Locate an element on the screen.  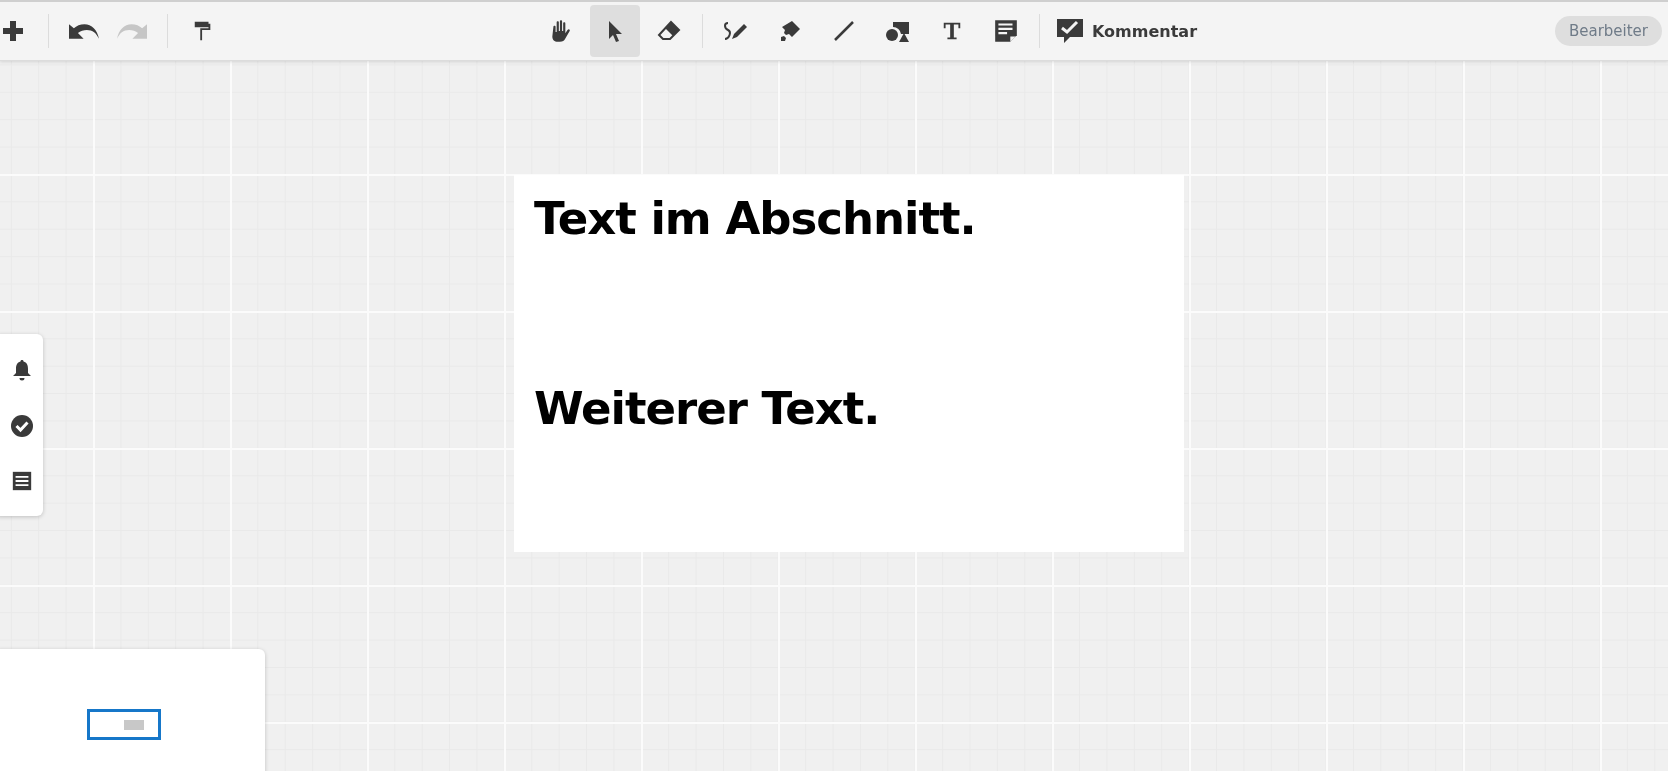
line-icon is located at coordinates (844, 31).